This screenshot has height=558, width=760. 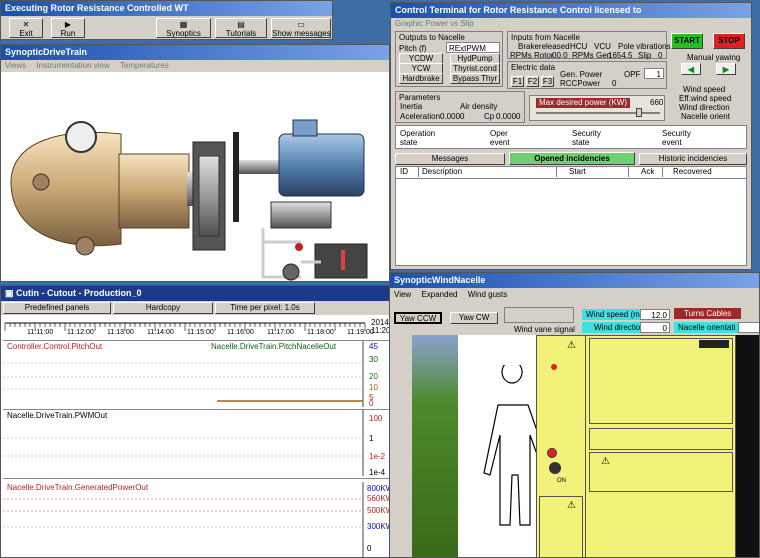 What do you see at coordinates (163, 308) in the screenshot?
I see `hardcopy-button: Hardcopy` at bounding box center [163, 308].